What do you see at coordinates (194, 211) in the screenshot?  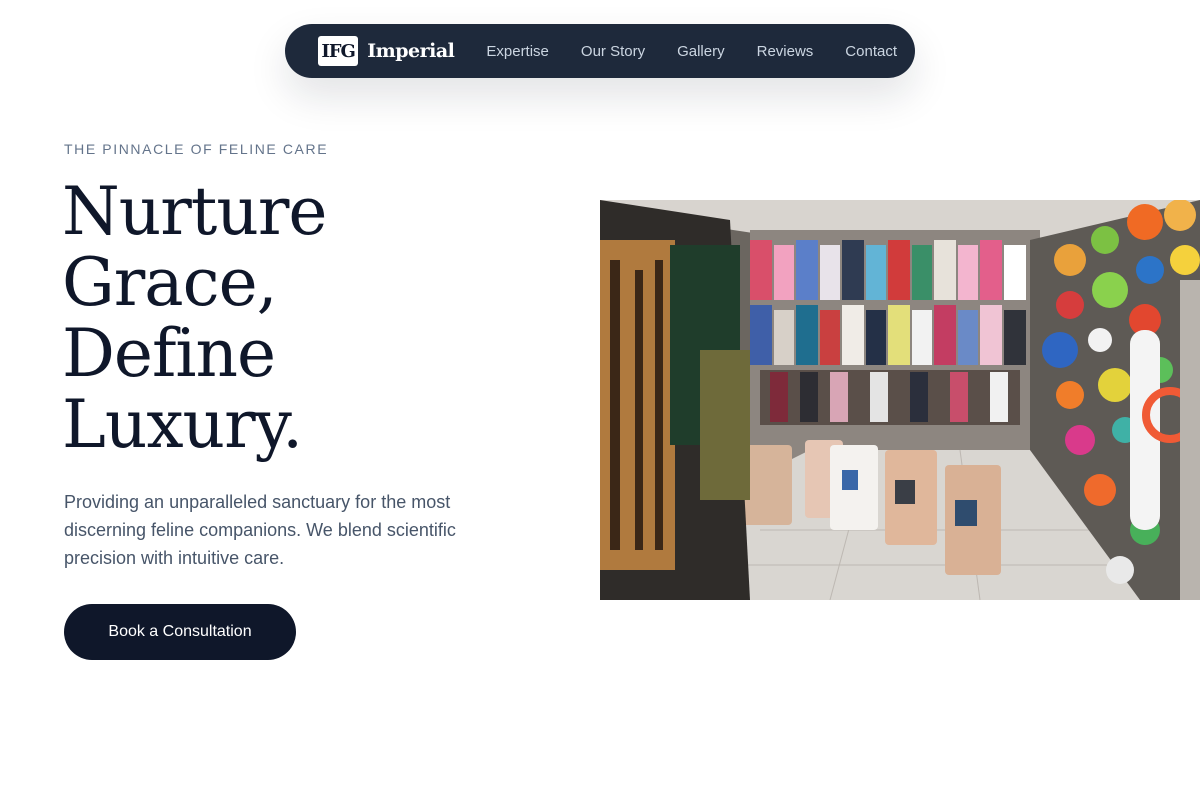 I see `headline-line: Nurture` at bounding box center [194, 211].